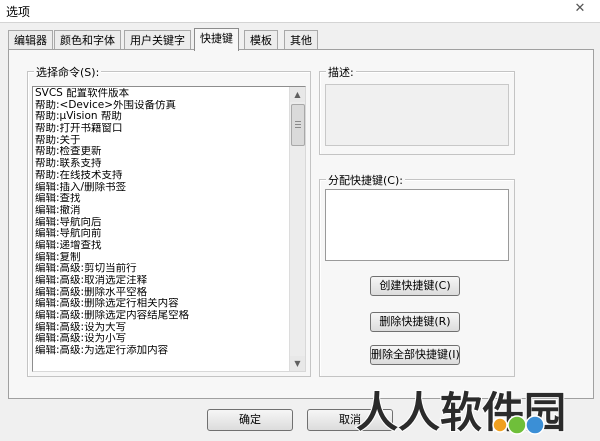 Image resolution: width=600 pixels, height=441 pixels. Describe the element at coordinates (216, 39) in the screenshot. I see `tab-shortcuts: 快捷键` at that location.